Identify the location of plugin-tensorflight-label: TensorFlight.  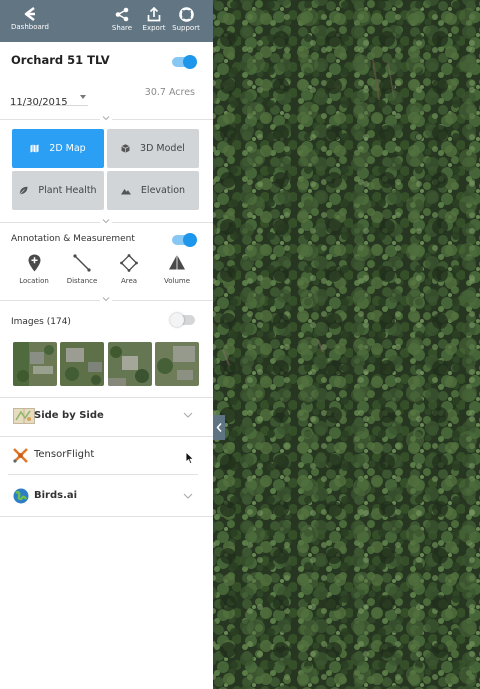
(64, 454).